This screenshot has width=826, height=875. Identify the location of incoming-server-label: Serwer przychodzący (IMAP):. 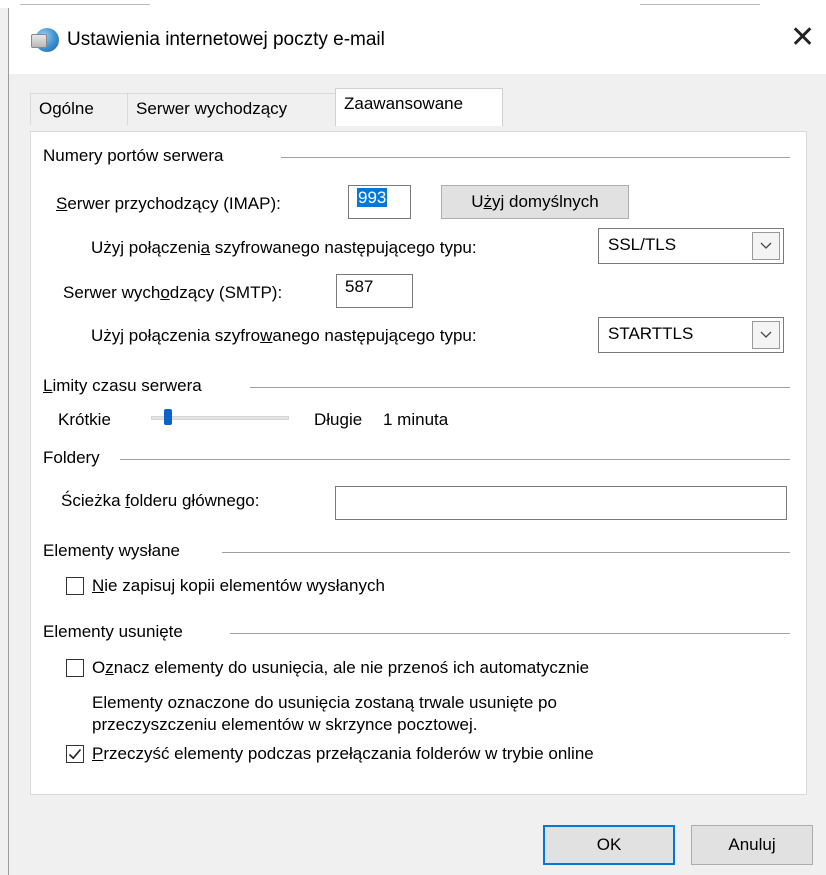
(168, 203).